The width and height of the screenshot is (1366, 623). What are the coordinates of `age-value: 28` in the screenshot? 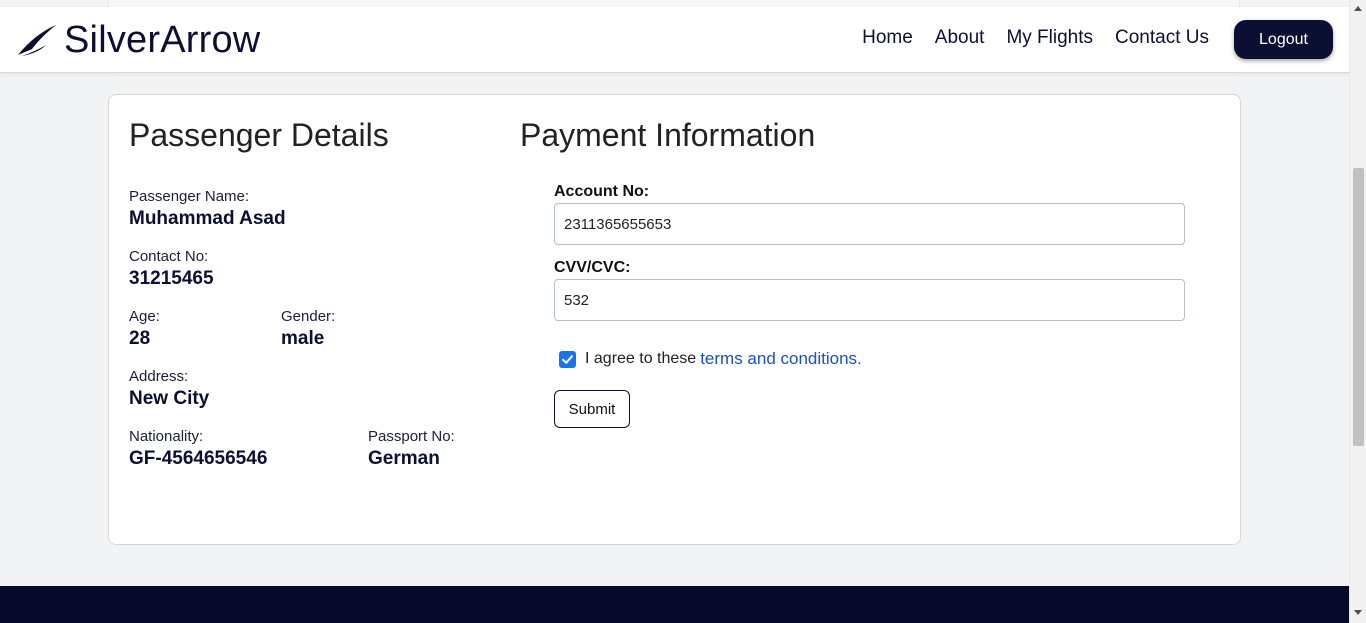 It's located at (140, 338).